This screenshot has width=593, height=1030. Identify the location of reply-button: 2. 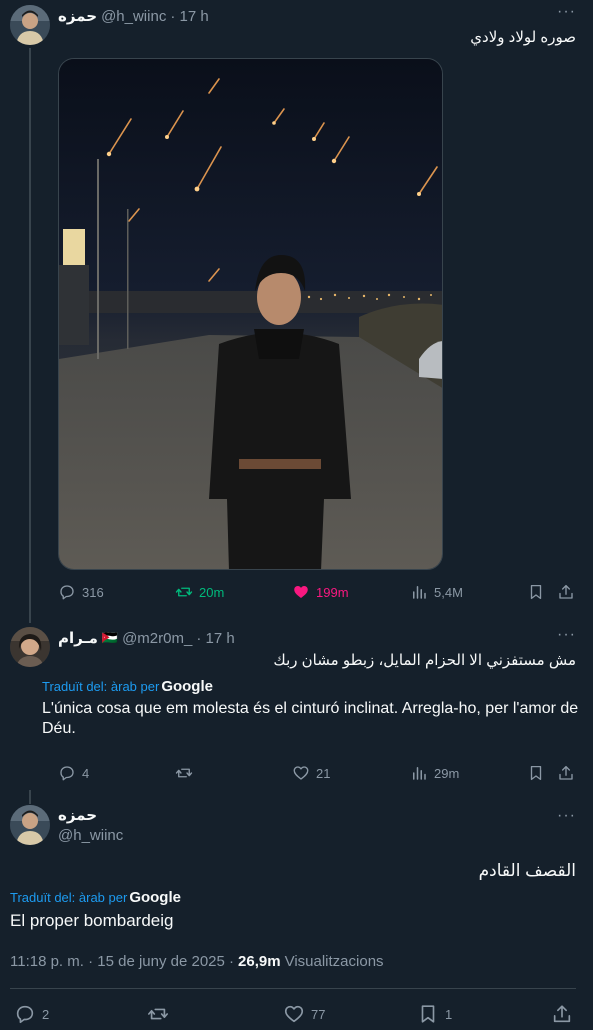
(31, 1014).